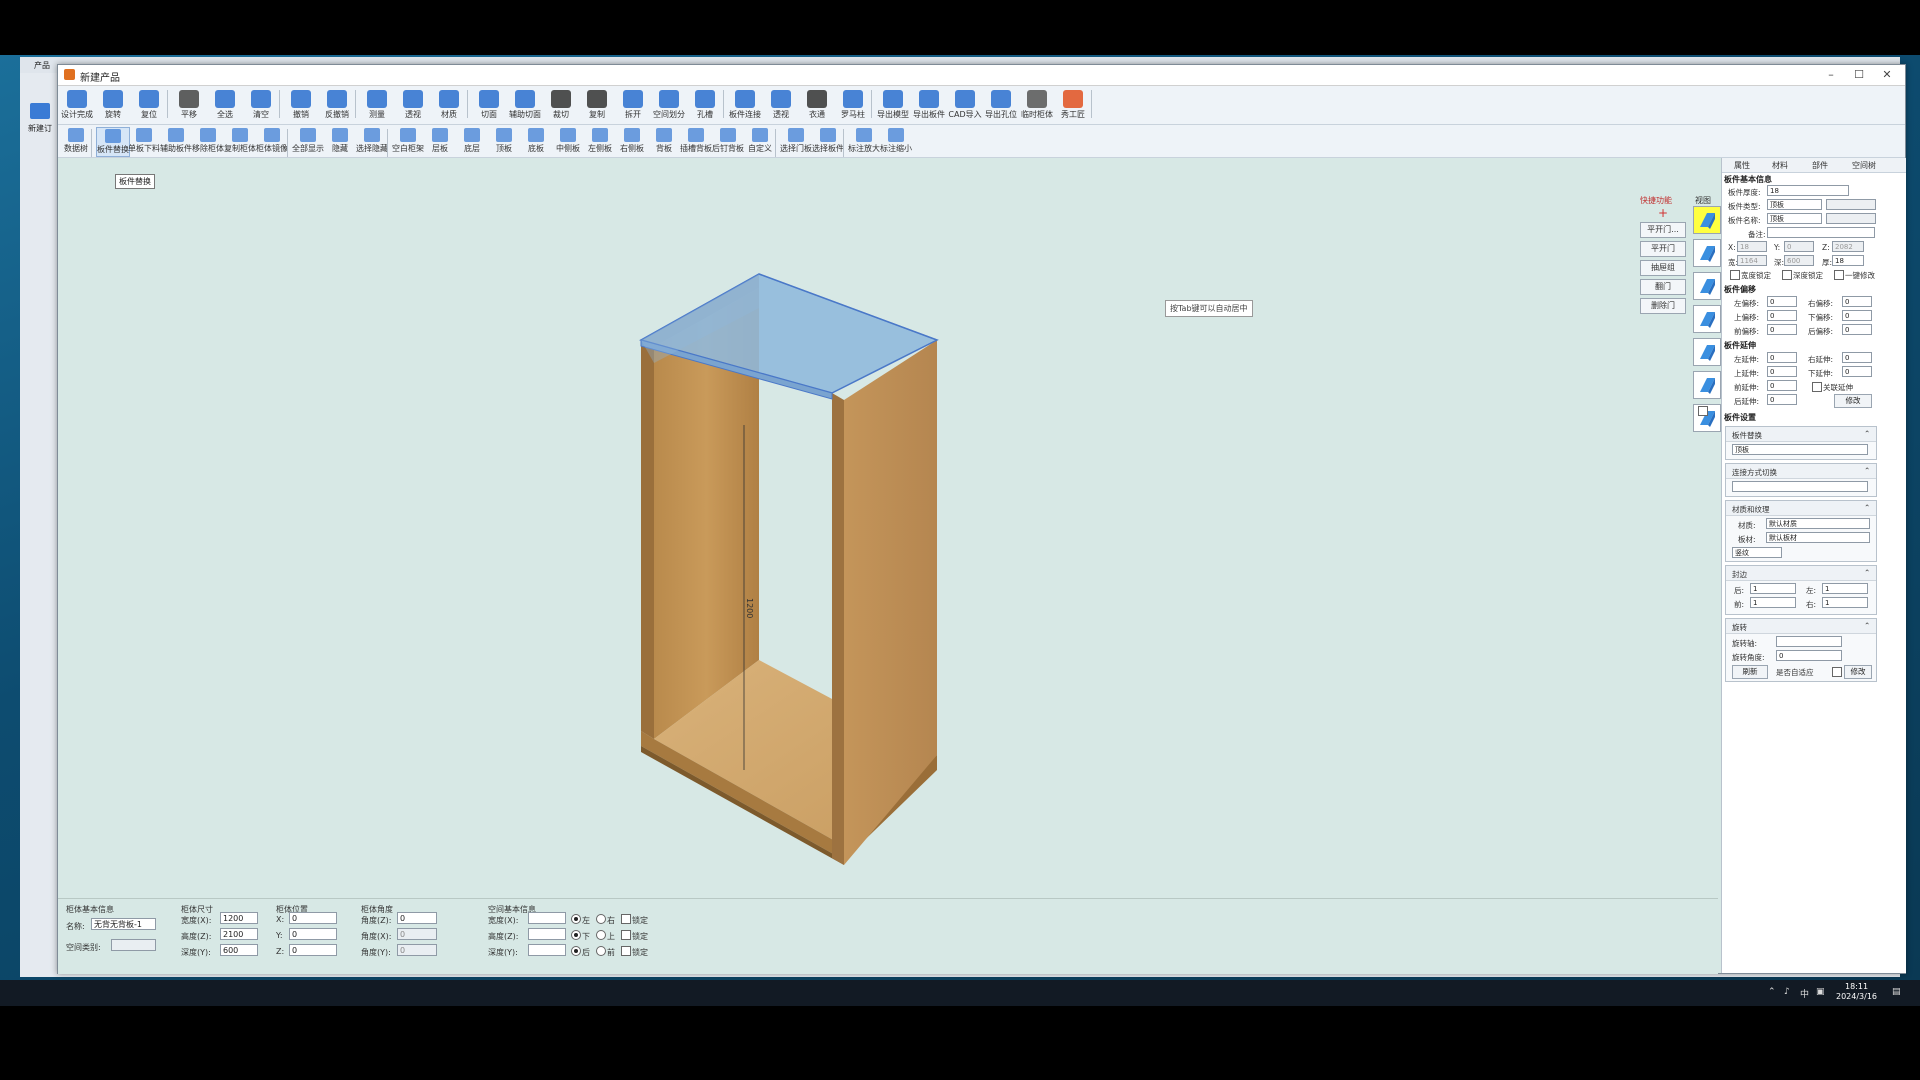  I want to click on edge-back-input: 1, so click(1773, 588).